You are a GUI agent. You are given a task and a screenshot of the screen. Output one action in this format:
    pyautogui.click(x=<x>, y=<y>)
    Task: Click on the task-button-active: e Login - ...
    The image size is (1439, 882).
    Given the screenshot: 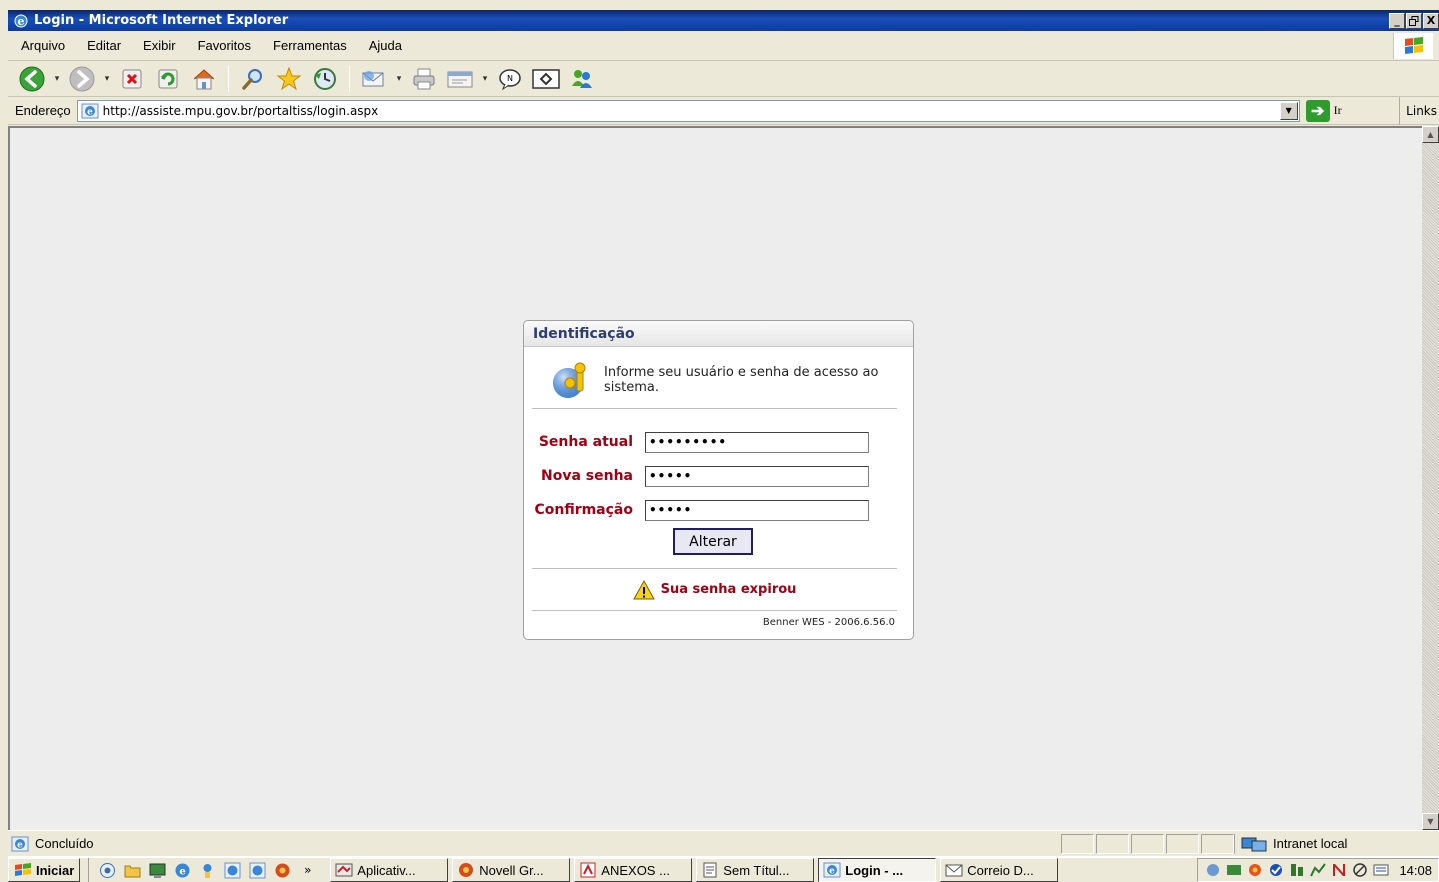 What is the action you would take?
    pyautogui.click(x=877, y=870)
    